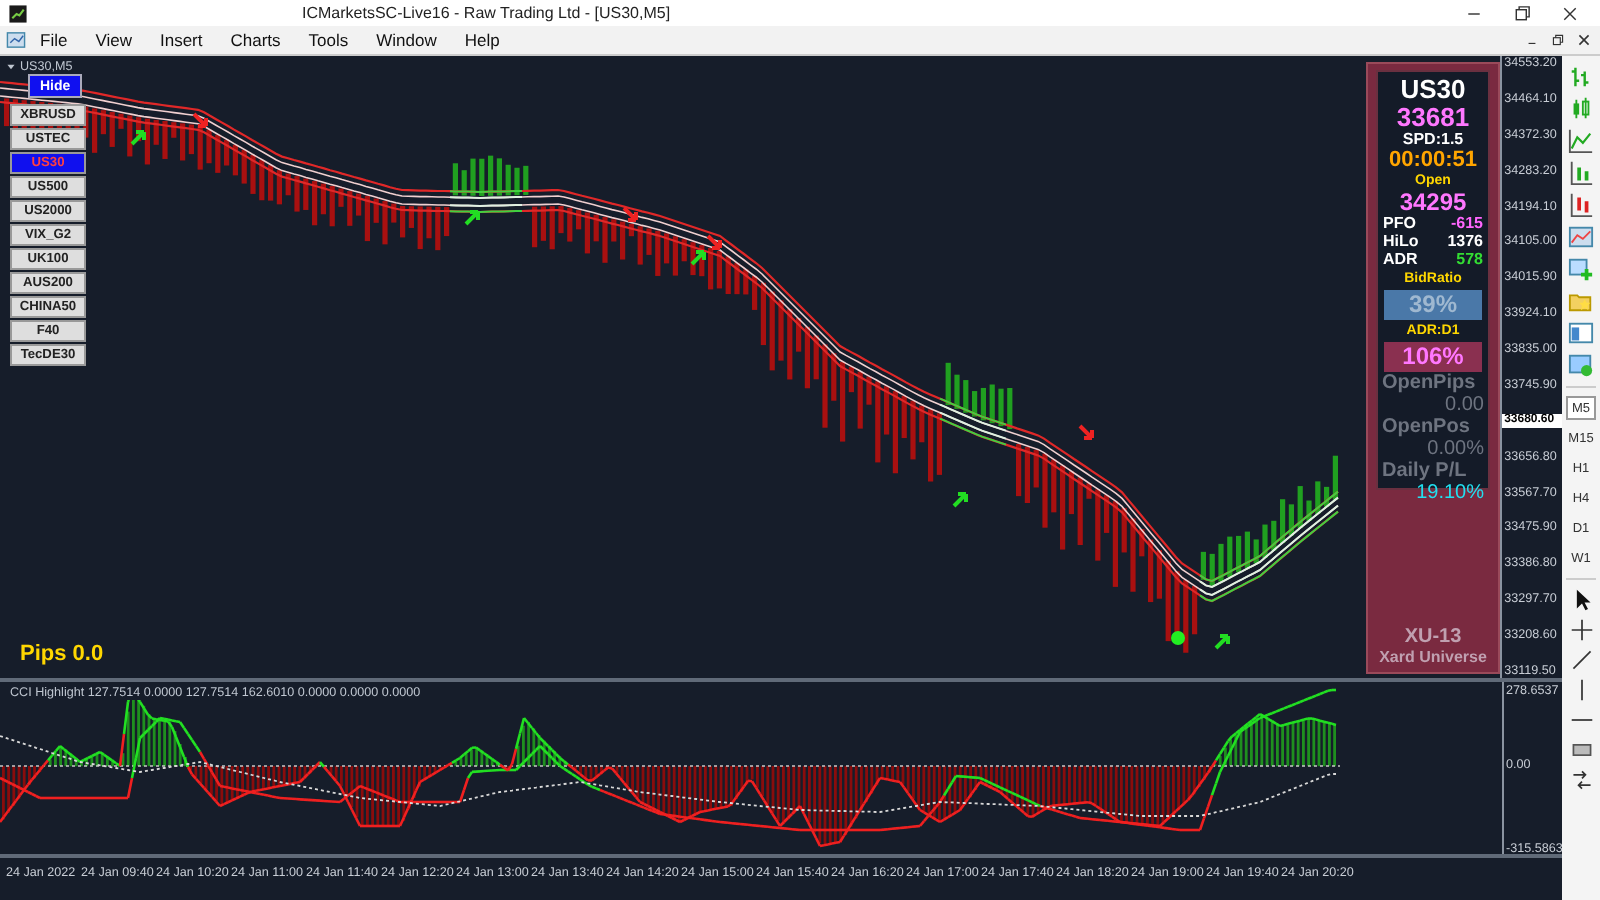 The height and width of the screenshot is (900, 1600). Describe the element at coordinates (1433, 90) in the screenshot. I see `symbol-name: US30` at that location.